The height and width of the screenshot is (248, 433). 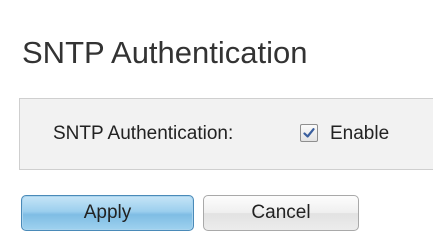 I want to click on enable-checkbox, so click(x=309, y=133).